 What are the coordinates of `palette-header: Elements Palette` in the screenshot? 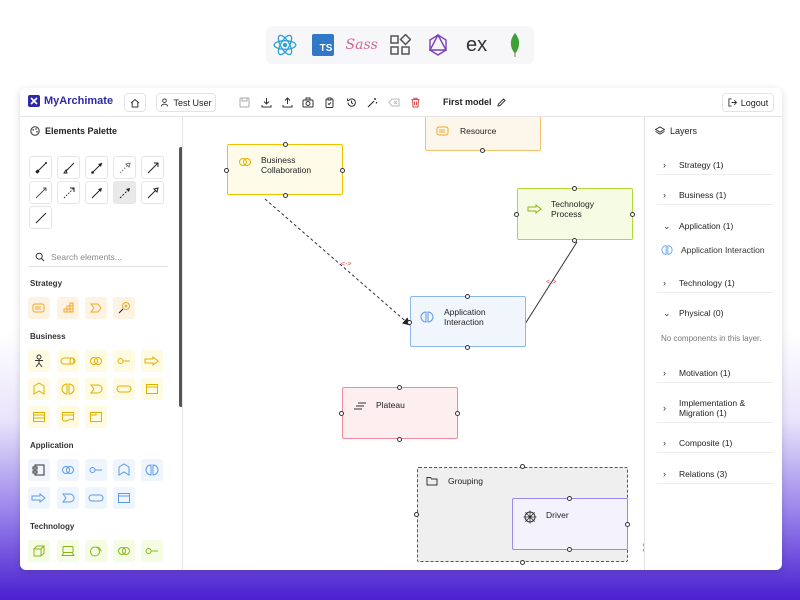 It's located at (73, 131).